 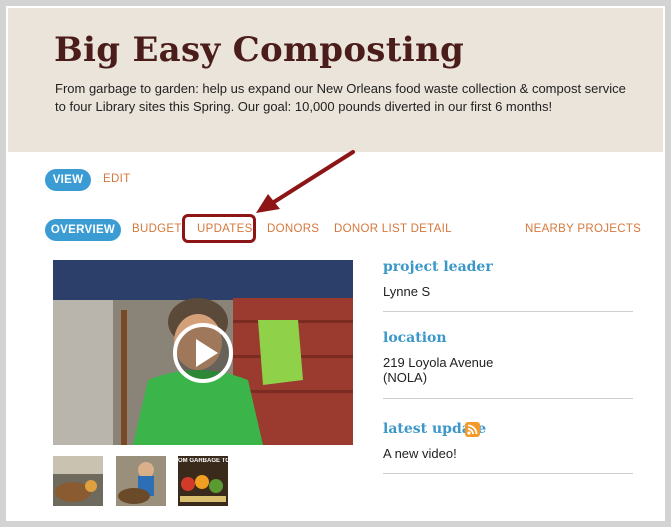 I want to click on thumbnail-caption: OM GARBAGE TO GARD, so click(x=203, y=461).